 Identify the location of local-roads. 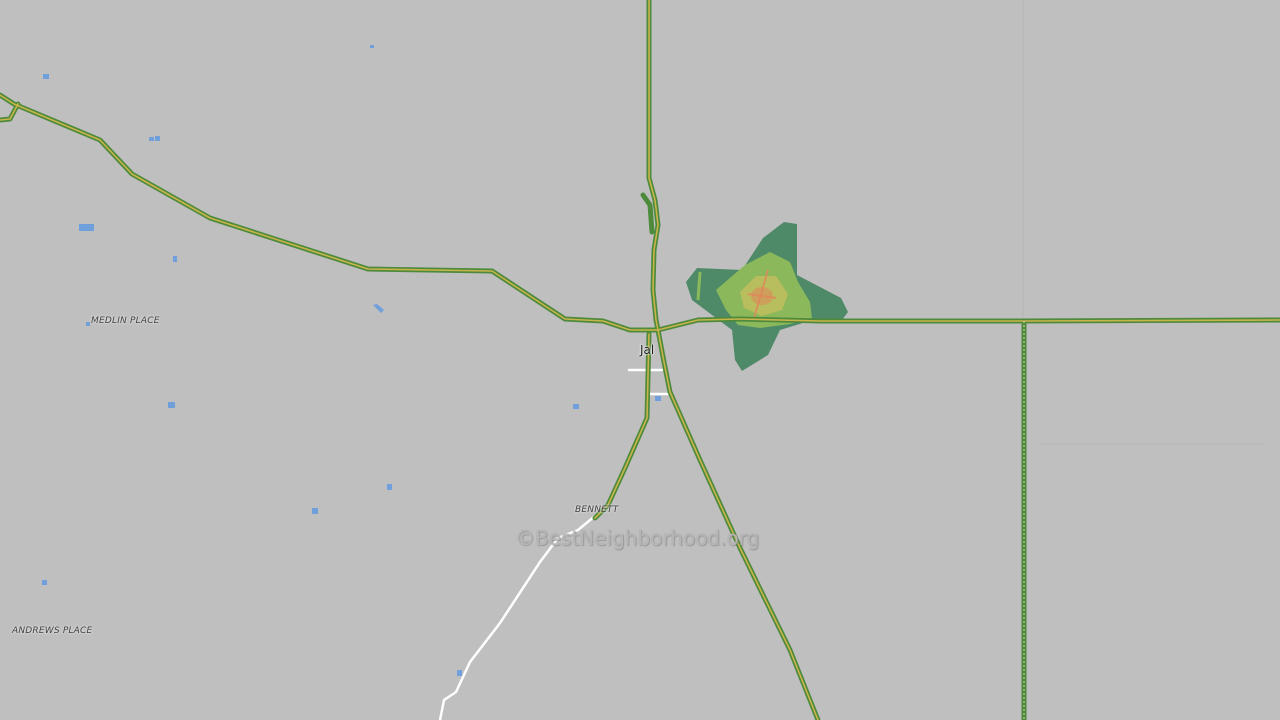
(554, 544).